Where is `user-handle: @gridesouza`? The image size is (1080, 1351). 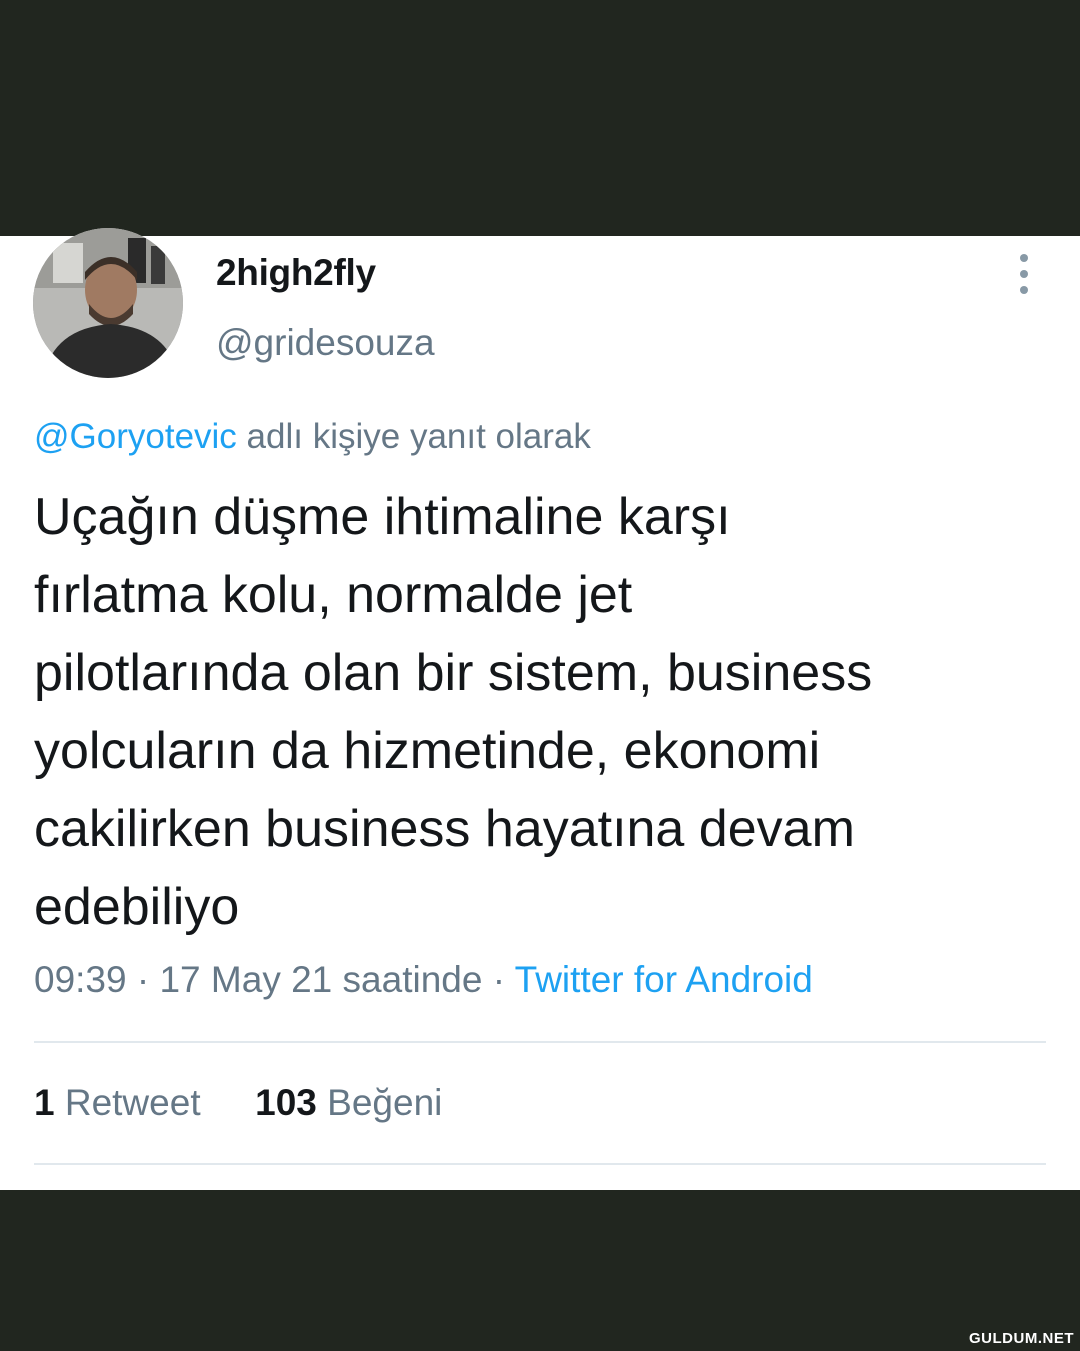 user-handle: @gridesouza is located at coordinates (325, 343).